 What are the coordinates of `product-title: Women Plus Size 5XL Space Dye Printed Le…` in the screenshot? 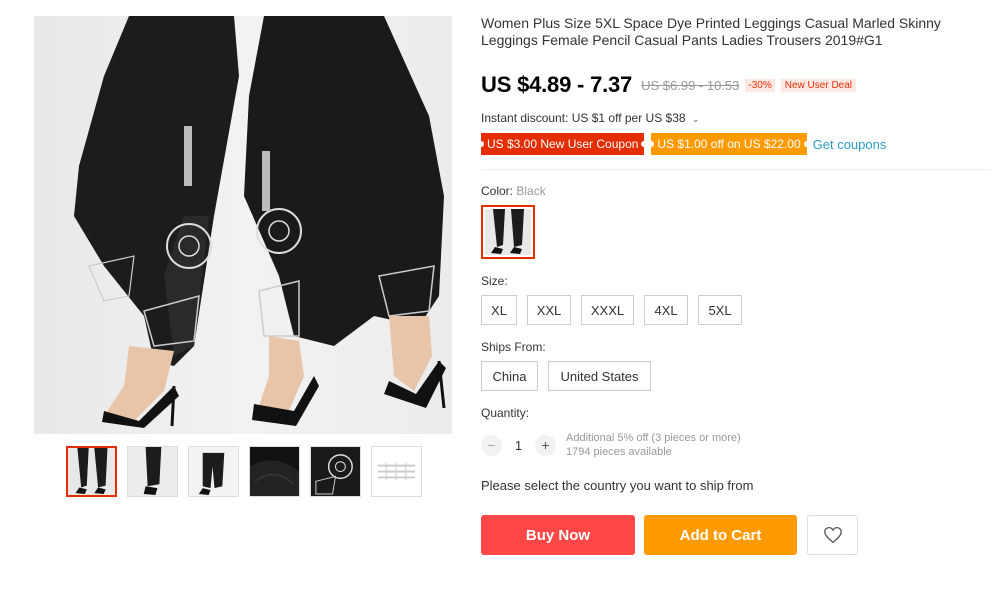 It's located at (711, 31).